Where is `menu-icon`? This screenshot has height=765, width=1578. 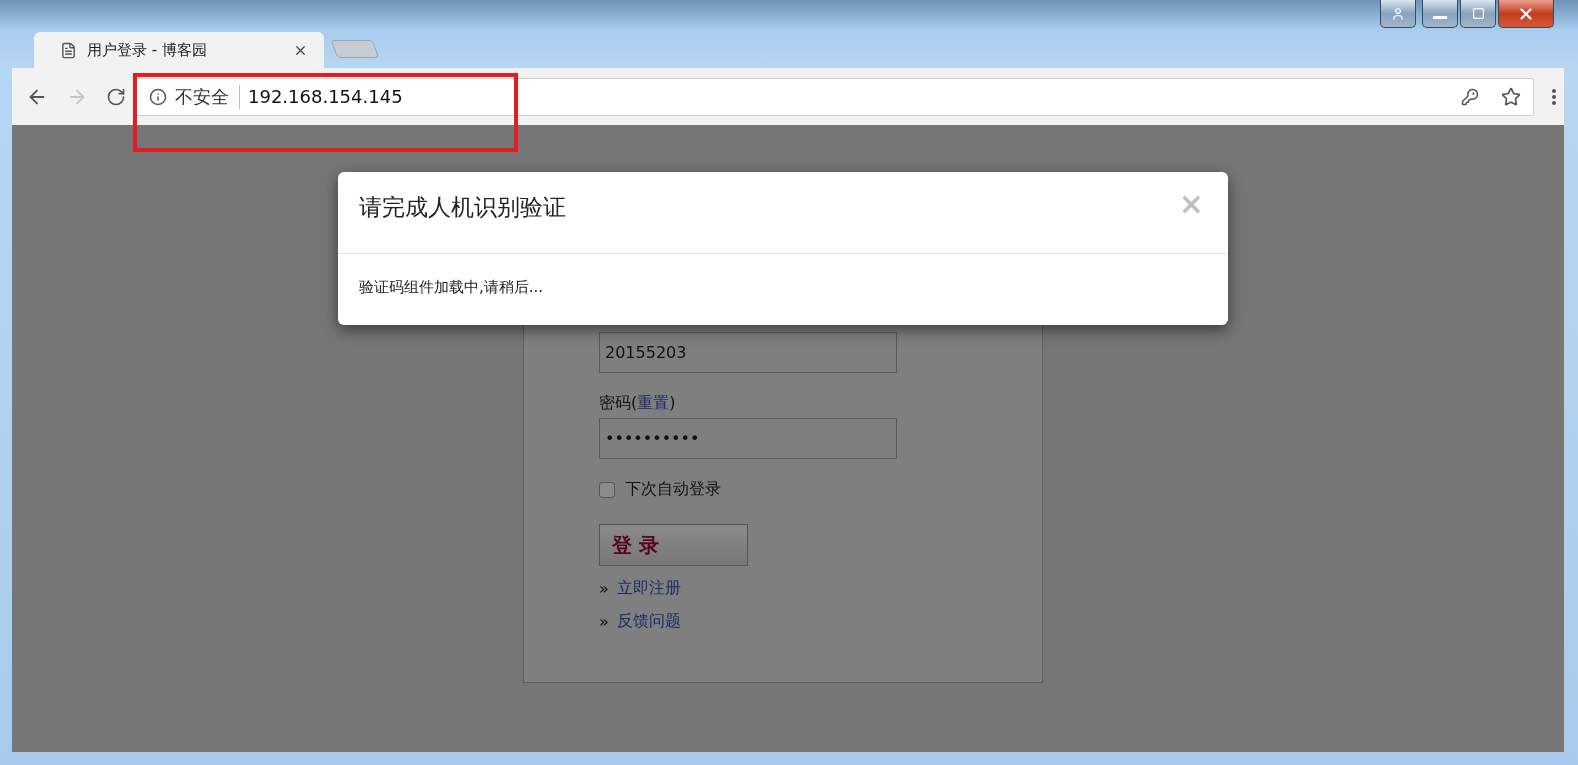
menu-icon is located at coordinates (1554, 96).